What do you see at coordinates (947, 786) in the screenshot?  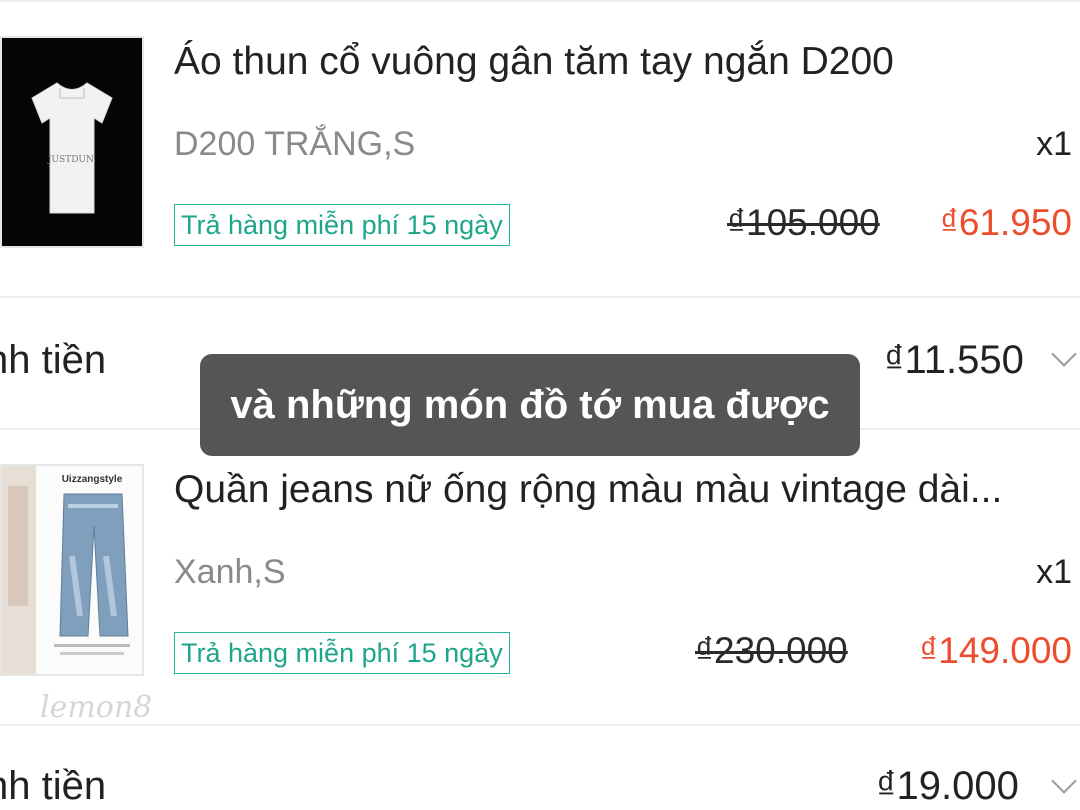 I see `payment-amount: ₫19.000` at bounding box center [947, 786].